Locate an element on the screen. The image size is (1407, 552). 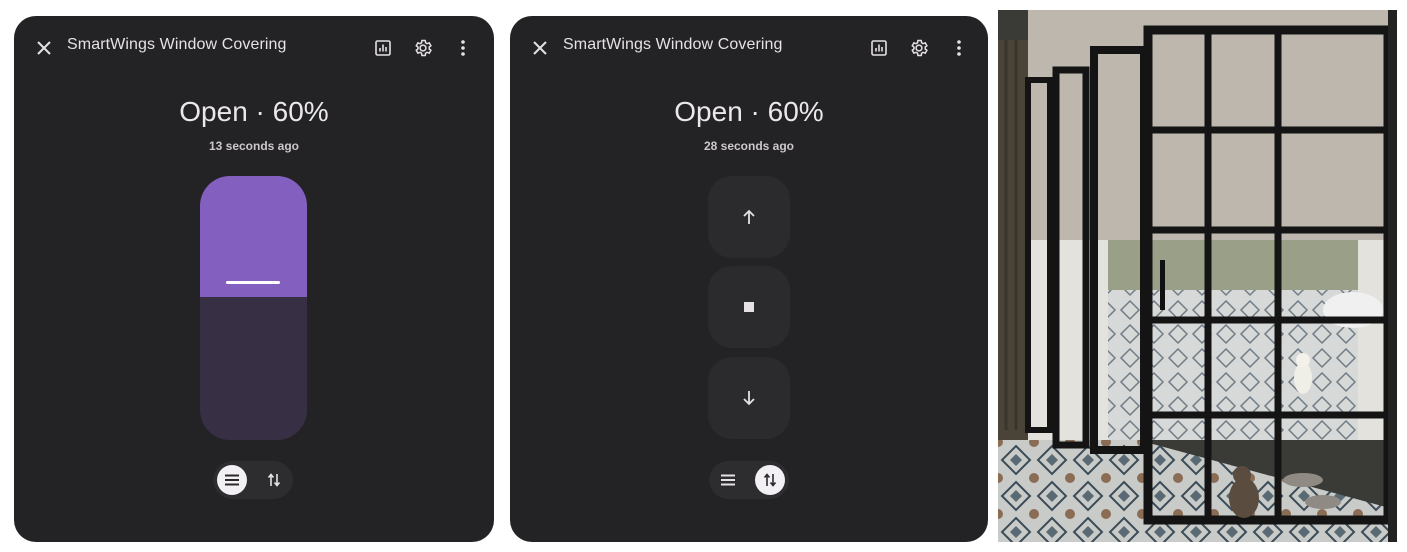
position-slider-handle is located at coordinates (253, 282).